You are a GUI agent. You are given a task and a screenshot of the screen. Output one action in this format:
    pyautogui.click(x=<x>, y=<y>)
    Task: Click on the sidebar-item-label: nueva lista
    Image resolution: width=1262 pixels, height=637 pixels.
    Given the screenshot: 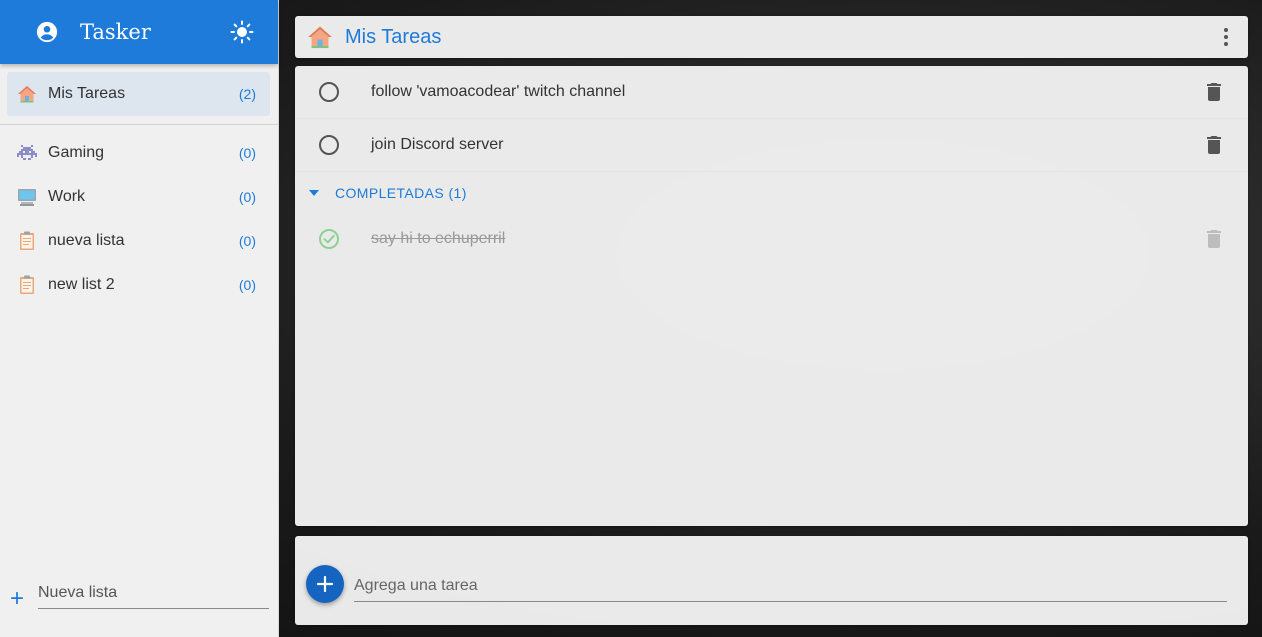 What is the action you would take?
    pyautogui.click(x=86, y=240)
    